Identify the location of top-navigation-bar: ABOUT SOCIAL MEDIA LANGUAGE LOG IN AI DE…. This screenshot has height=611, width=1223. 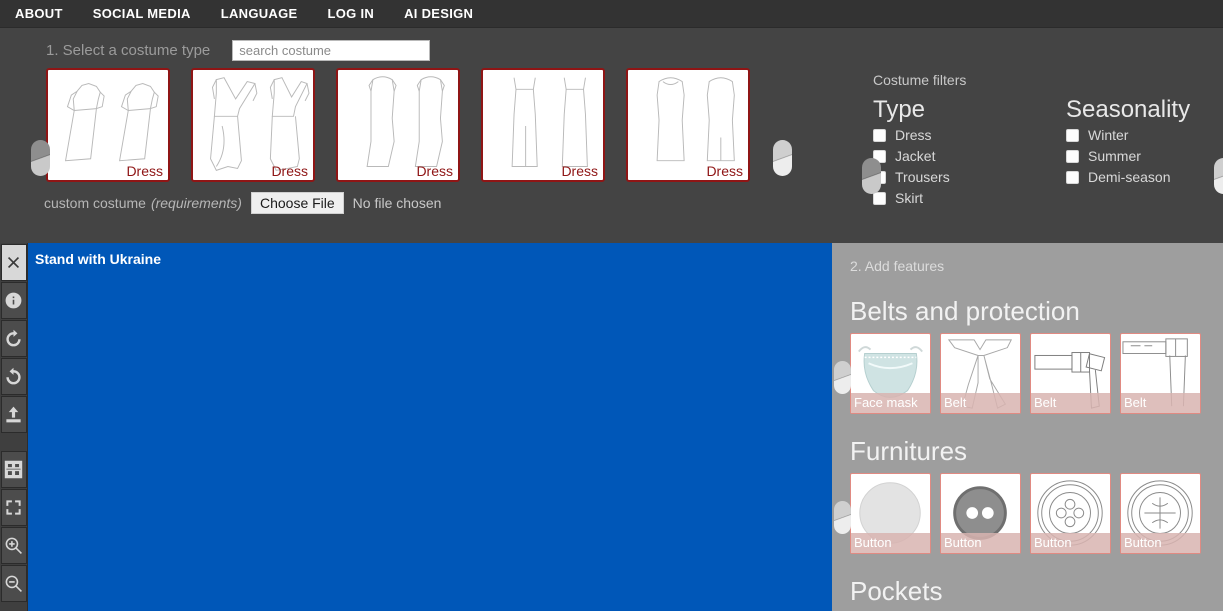
(611, 14).